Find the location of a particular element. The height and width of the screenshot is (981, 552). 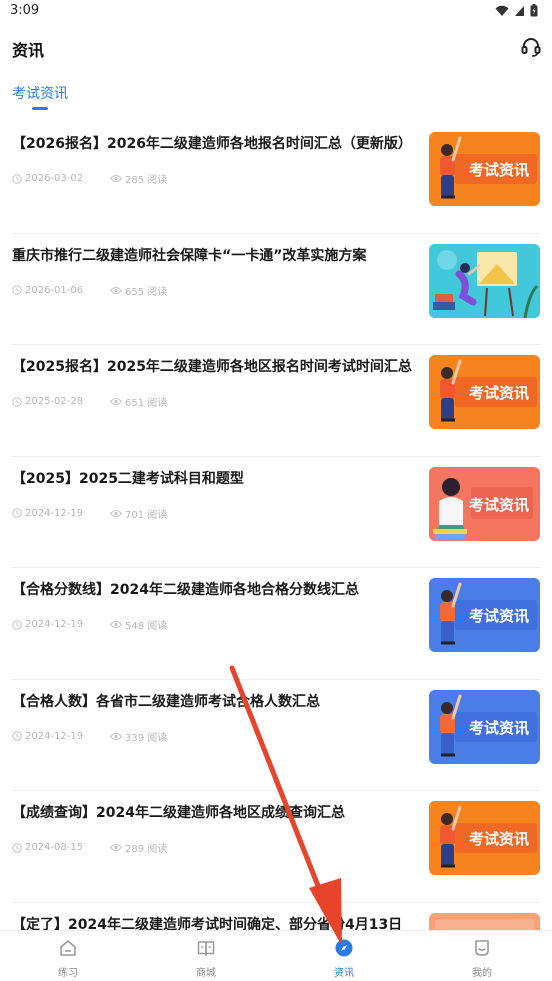

practice-icon is located at coordinates (68, 948).